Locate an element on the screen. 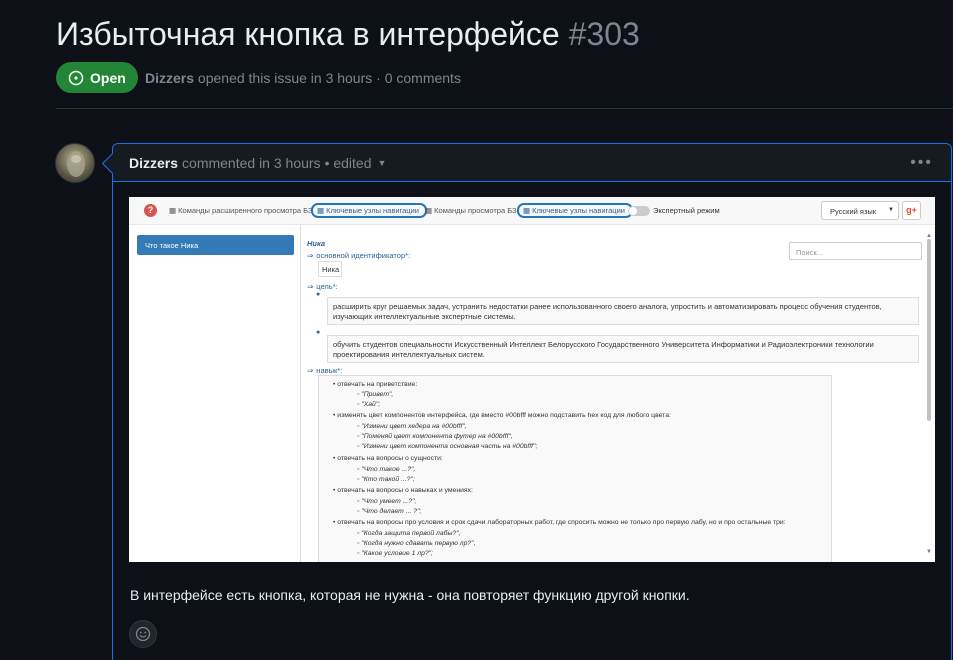 The image size is (953, 660). skill-text: отвечать на вопросы о навыках и умениях: is located at coordinates (405, 490).